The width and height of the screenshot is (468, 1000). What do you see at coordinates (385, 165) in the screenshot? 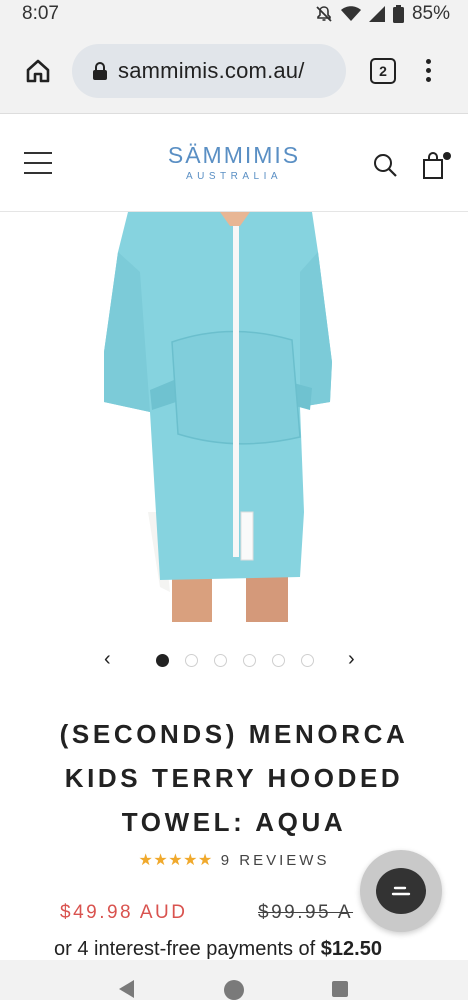
I see `search-icon` at bounding box center [385, 165].